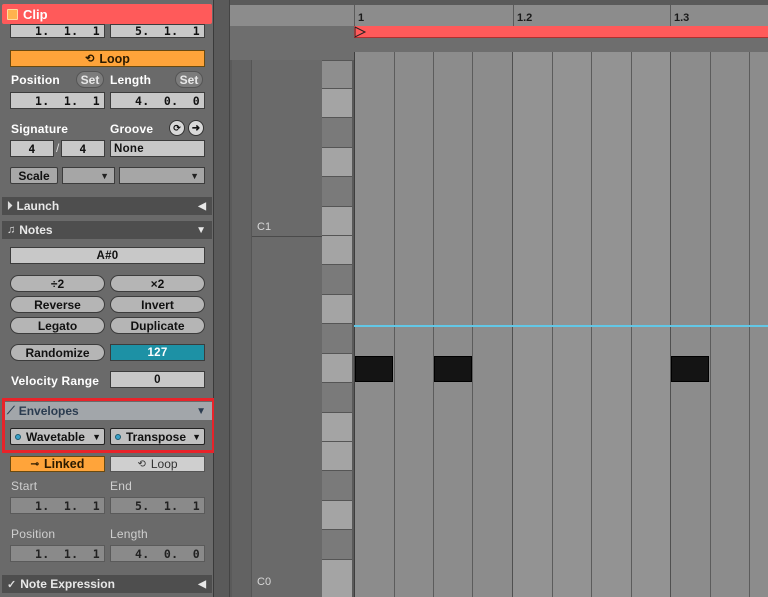 This screenshot has height=597, width=768. I want to click on velocity-range-label: Velocity Range, so click(55, 381).